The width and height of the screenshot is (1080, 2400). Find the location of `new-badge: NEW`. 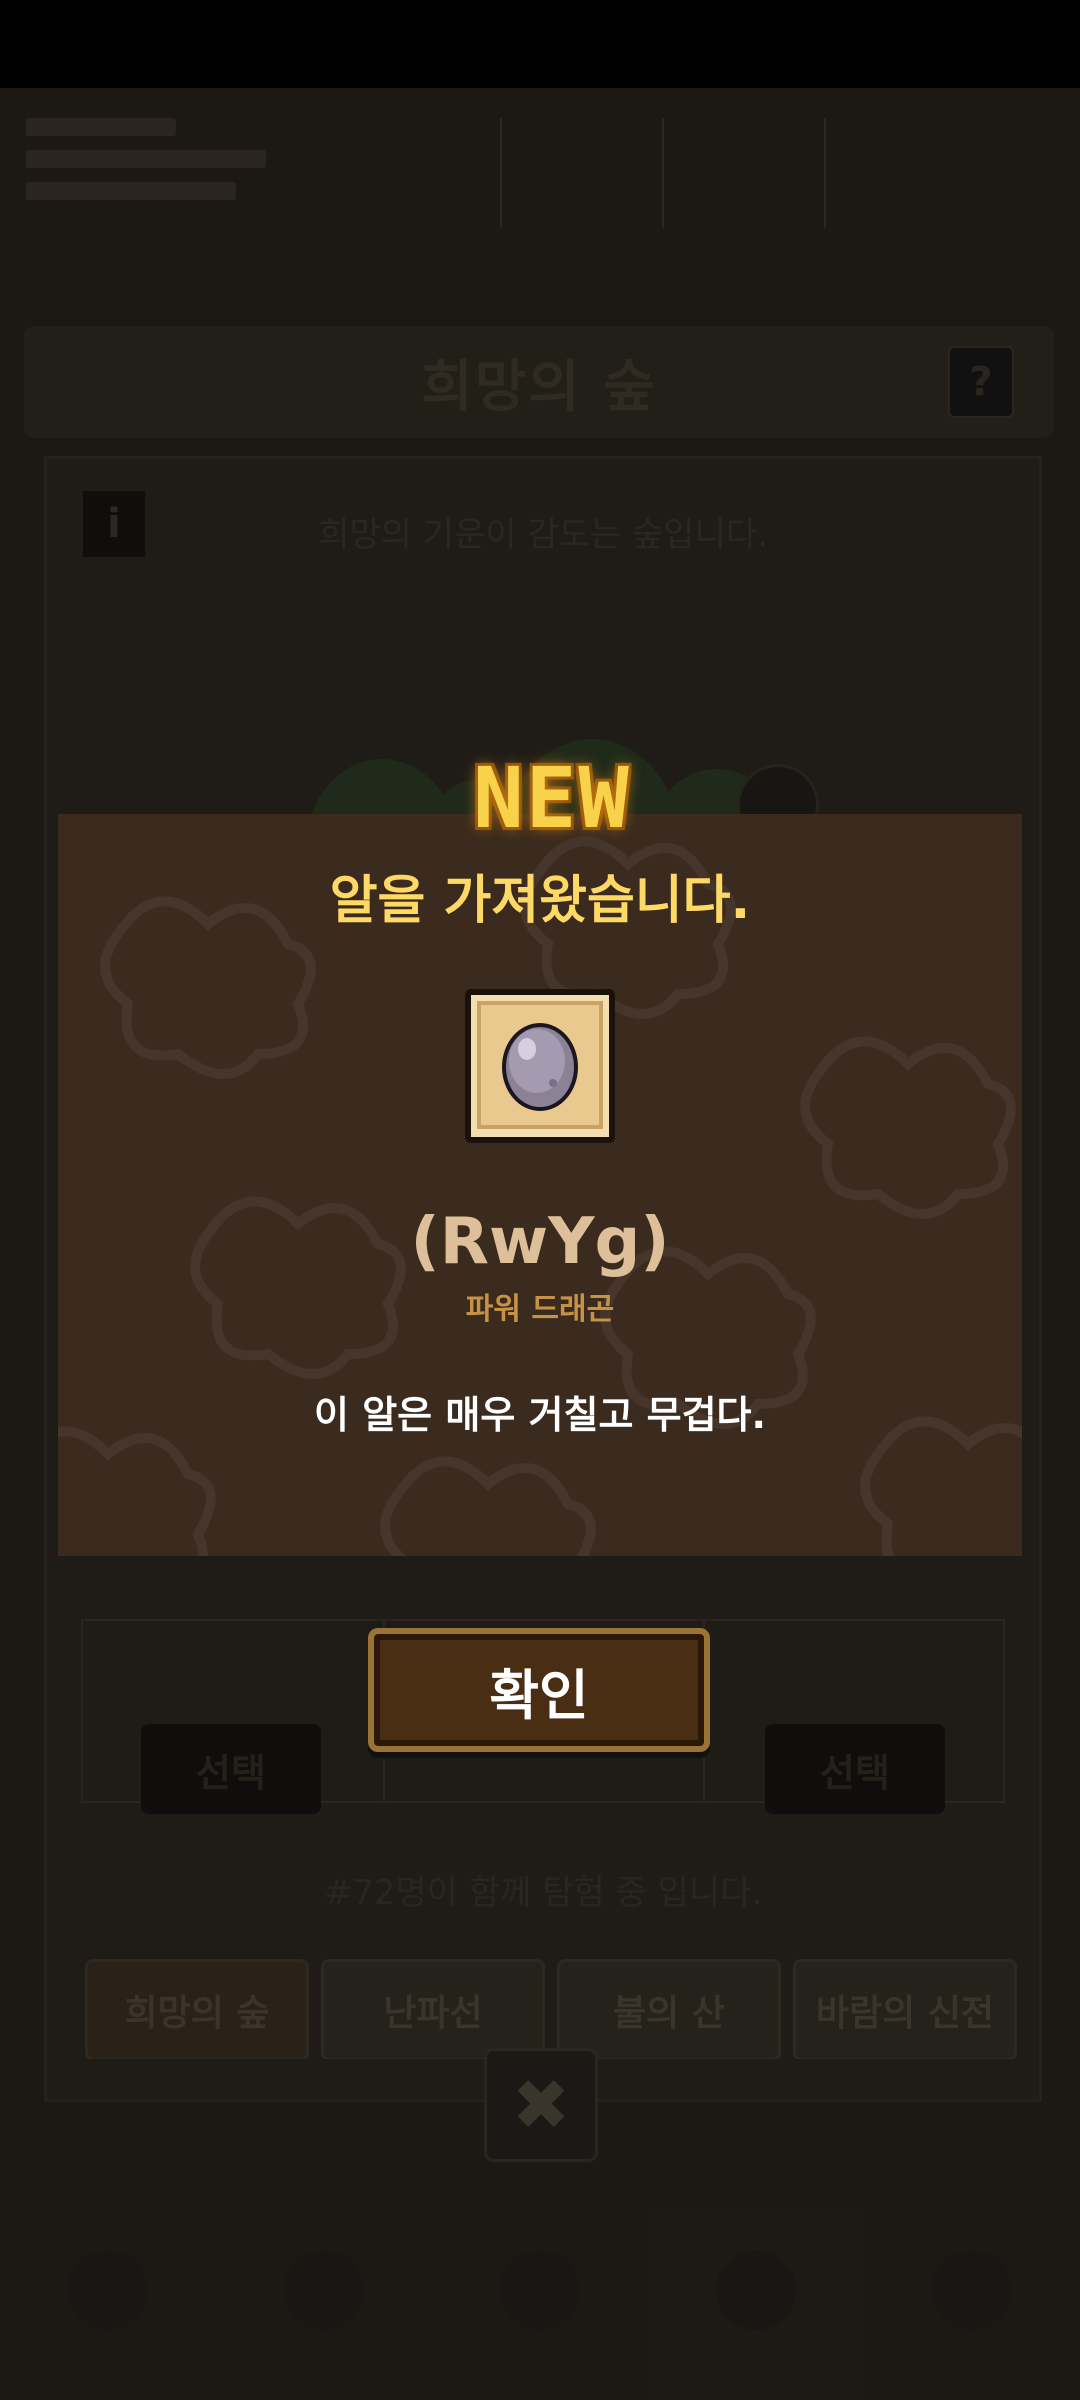

new-badge: NEW is located at coordinates (552, 798).